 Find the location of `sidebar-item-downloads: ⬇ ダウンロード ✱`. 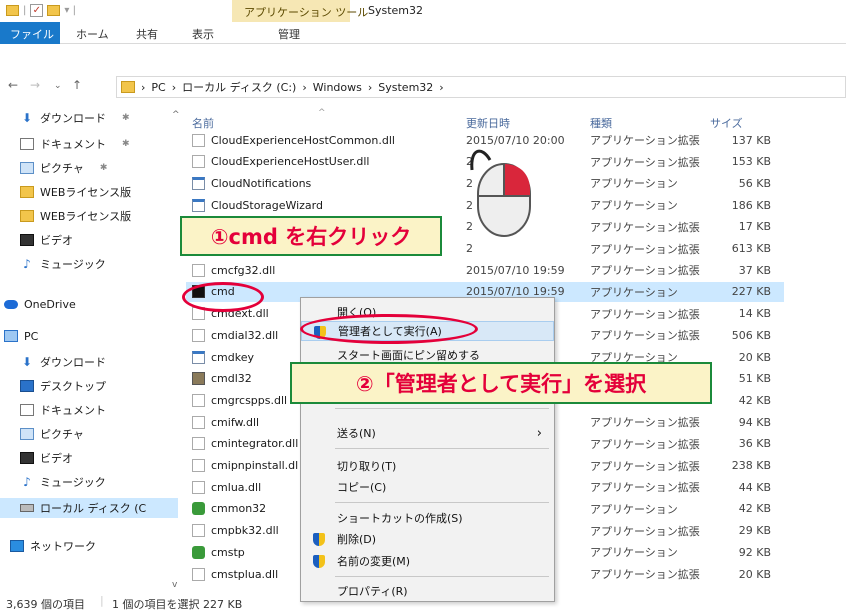

sidebar-item-downloads: ⬇ ダウンロード ✱ is located at coordinates (75, 118).